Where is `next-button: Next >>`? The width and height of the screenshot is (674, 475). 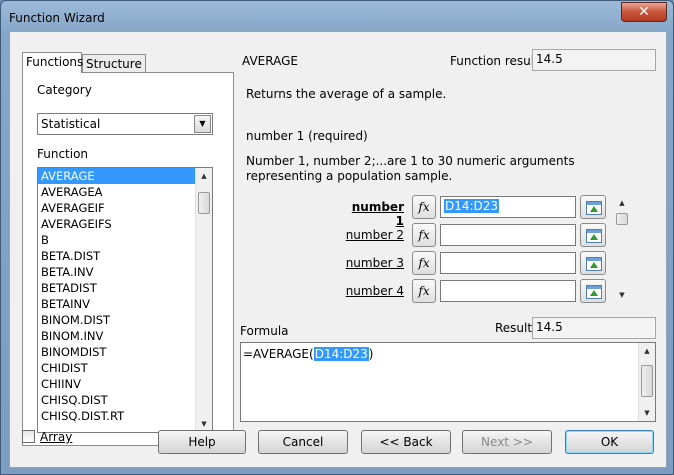
next-button: Next >> is located at coordinates (507, 442).